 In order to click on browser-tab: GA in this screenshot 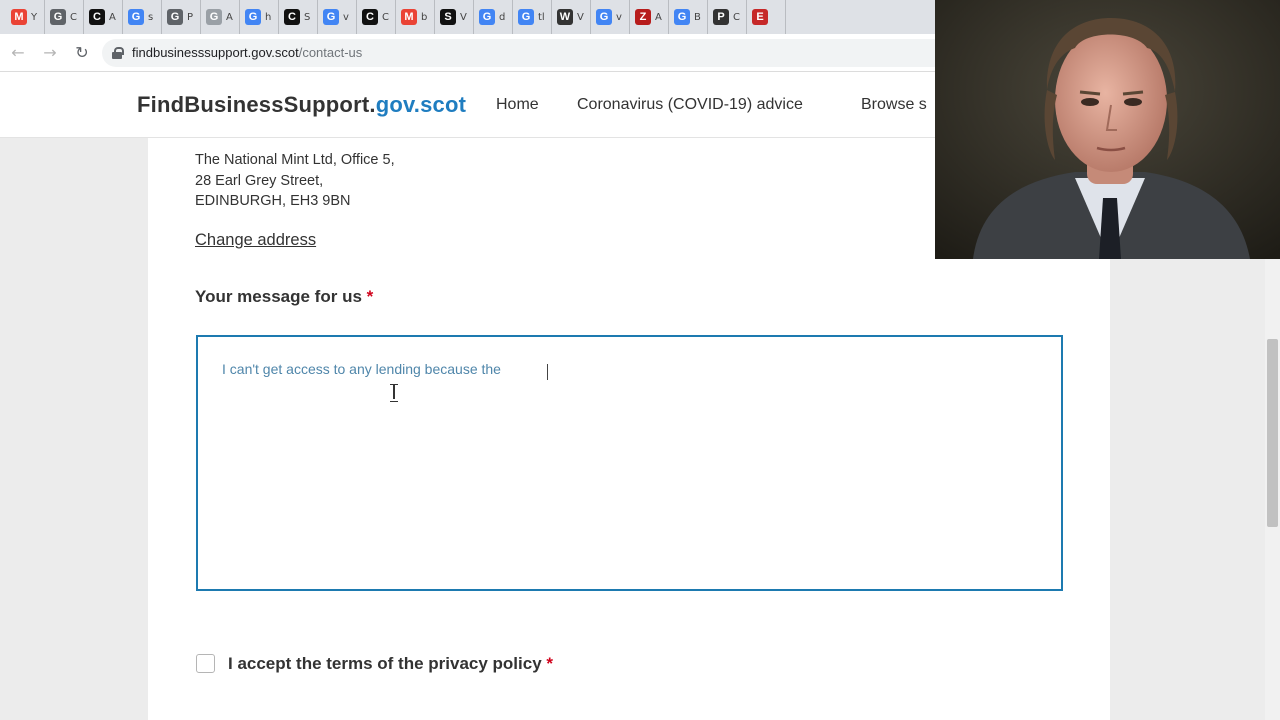, I will do `click(220, 17)`.